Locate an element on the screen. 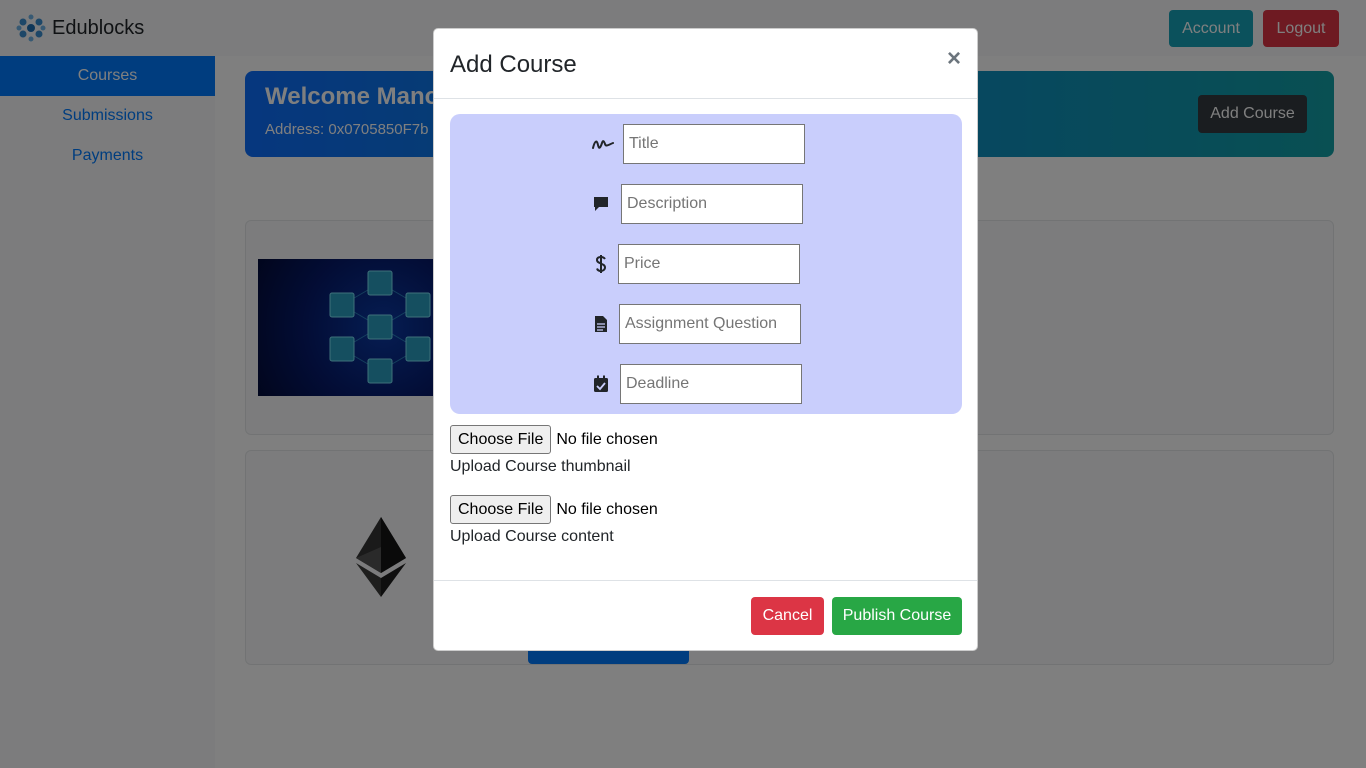  content-choose-file-button: Choose File is located at coordinates (501, 509).